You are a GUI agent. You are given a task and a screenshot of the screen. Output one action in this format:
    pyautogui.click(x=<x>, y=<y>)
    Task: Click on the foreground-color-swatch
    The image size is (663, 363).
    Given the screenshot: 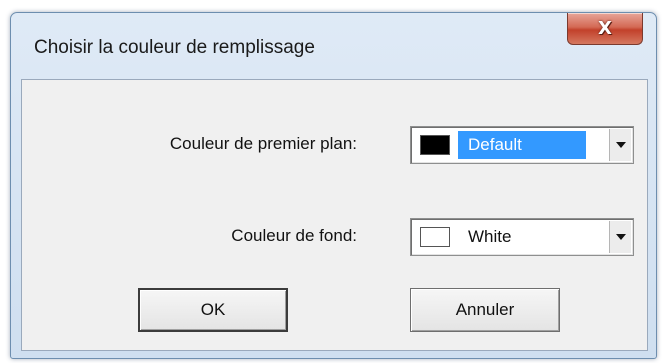 What is the action you would take?
    pyautogui.click(x=435, y=145)
    